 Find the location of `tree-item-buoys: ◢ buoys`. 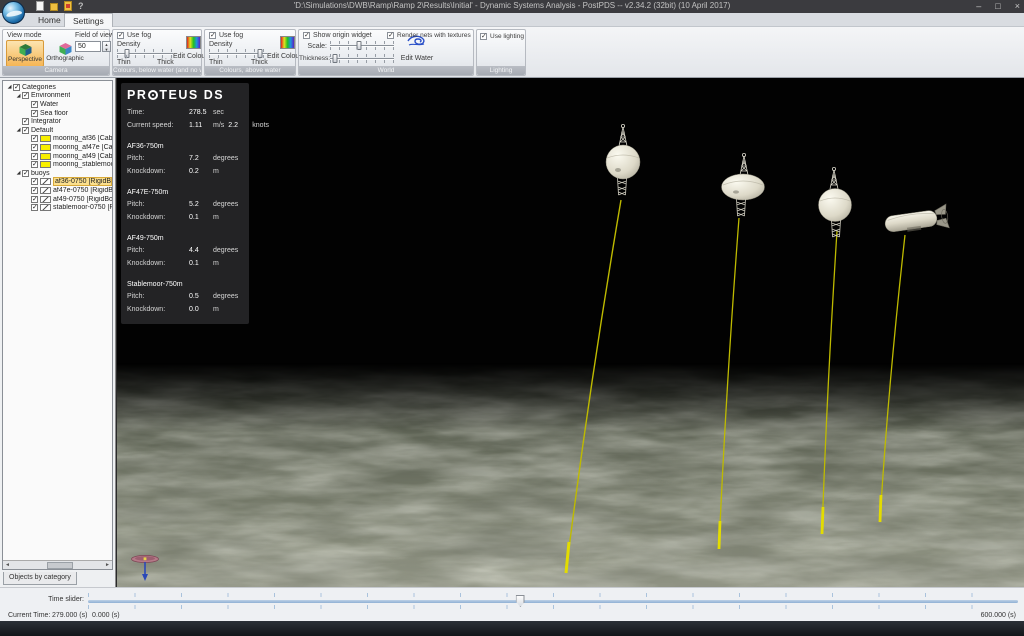

tree-item-buoys: ◢ buoys is located at coordinates (57, 173).